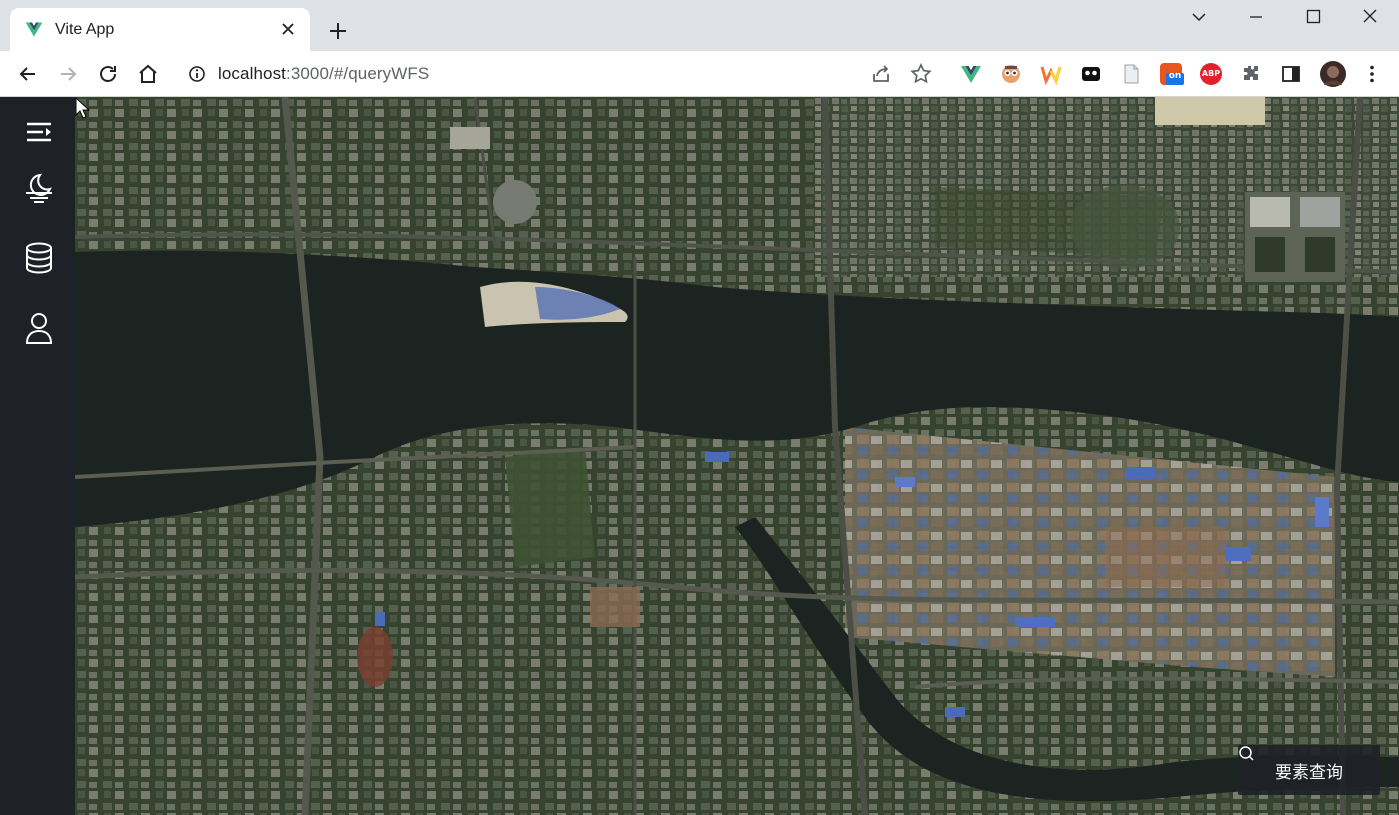  I want to click on on-extension-label: on, so click(1175, 76).